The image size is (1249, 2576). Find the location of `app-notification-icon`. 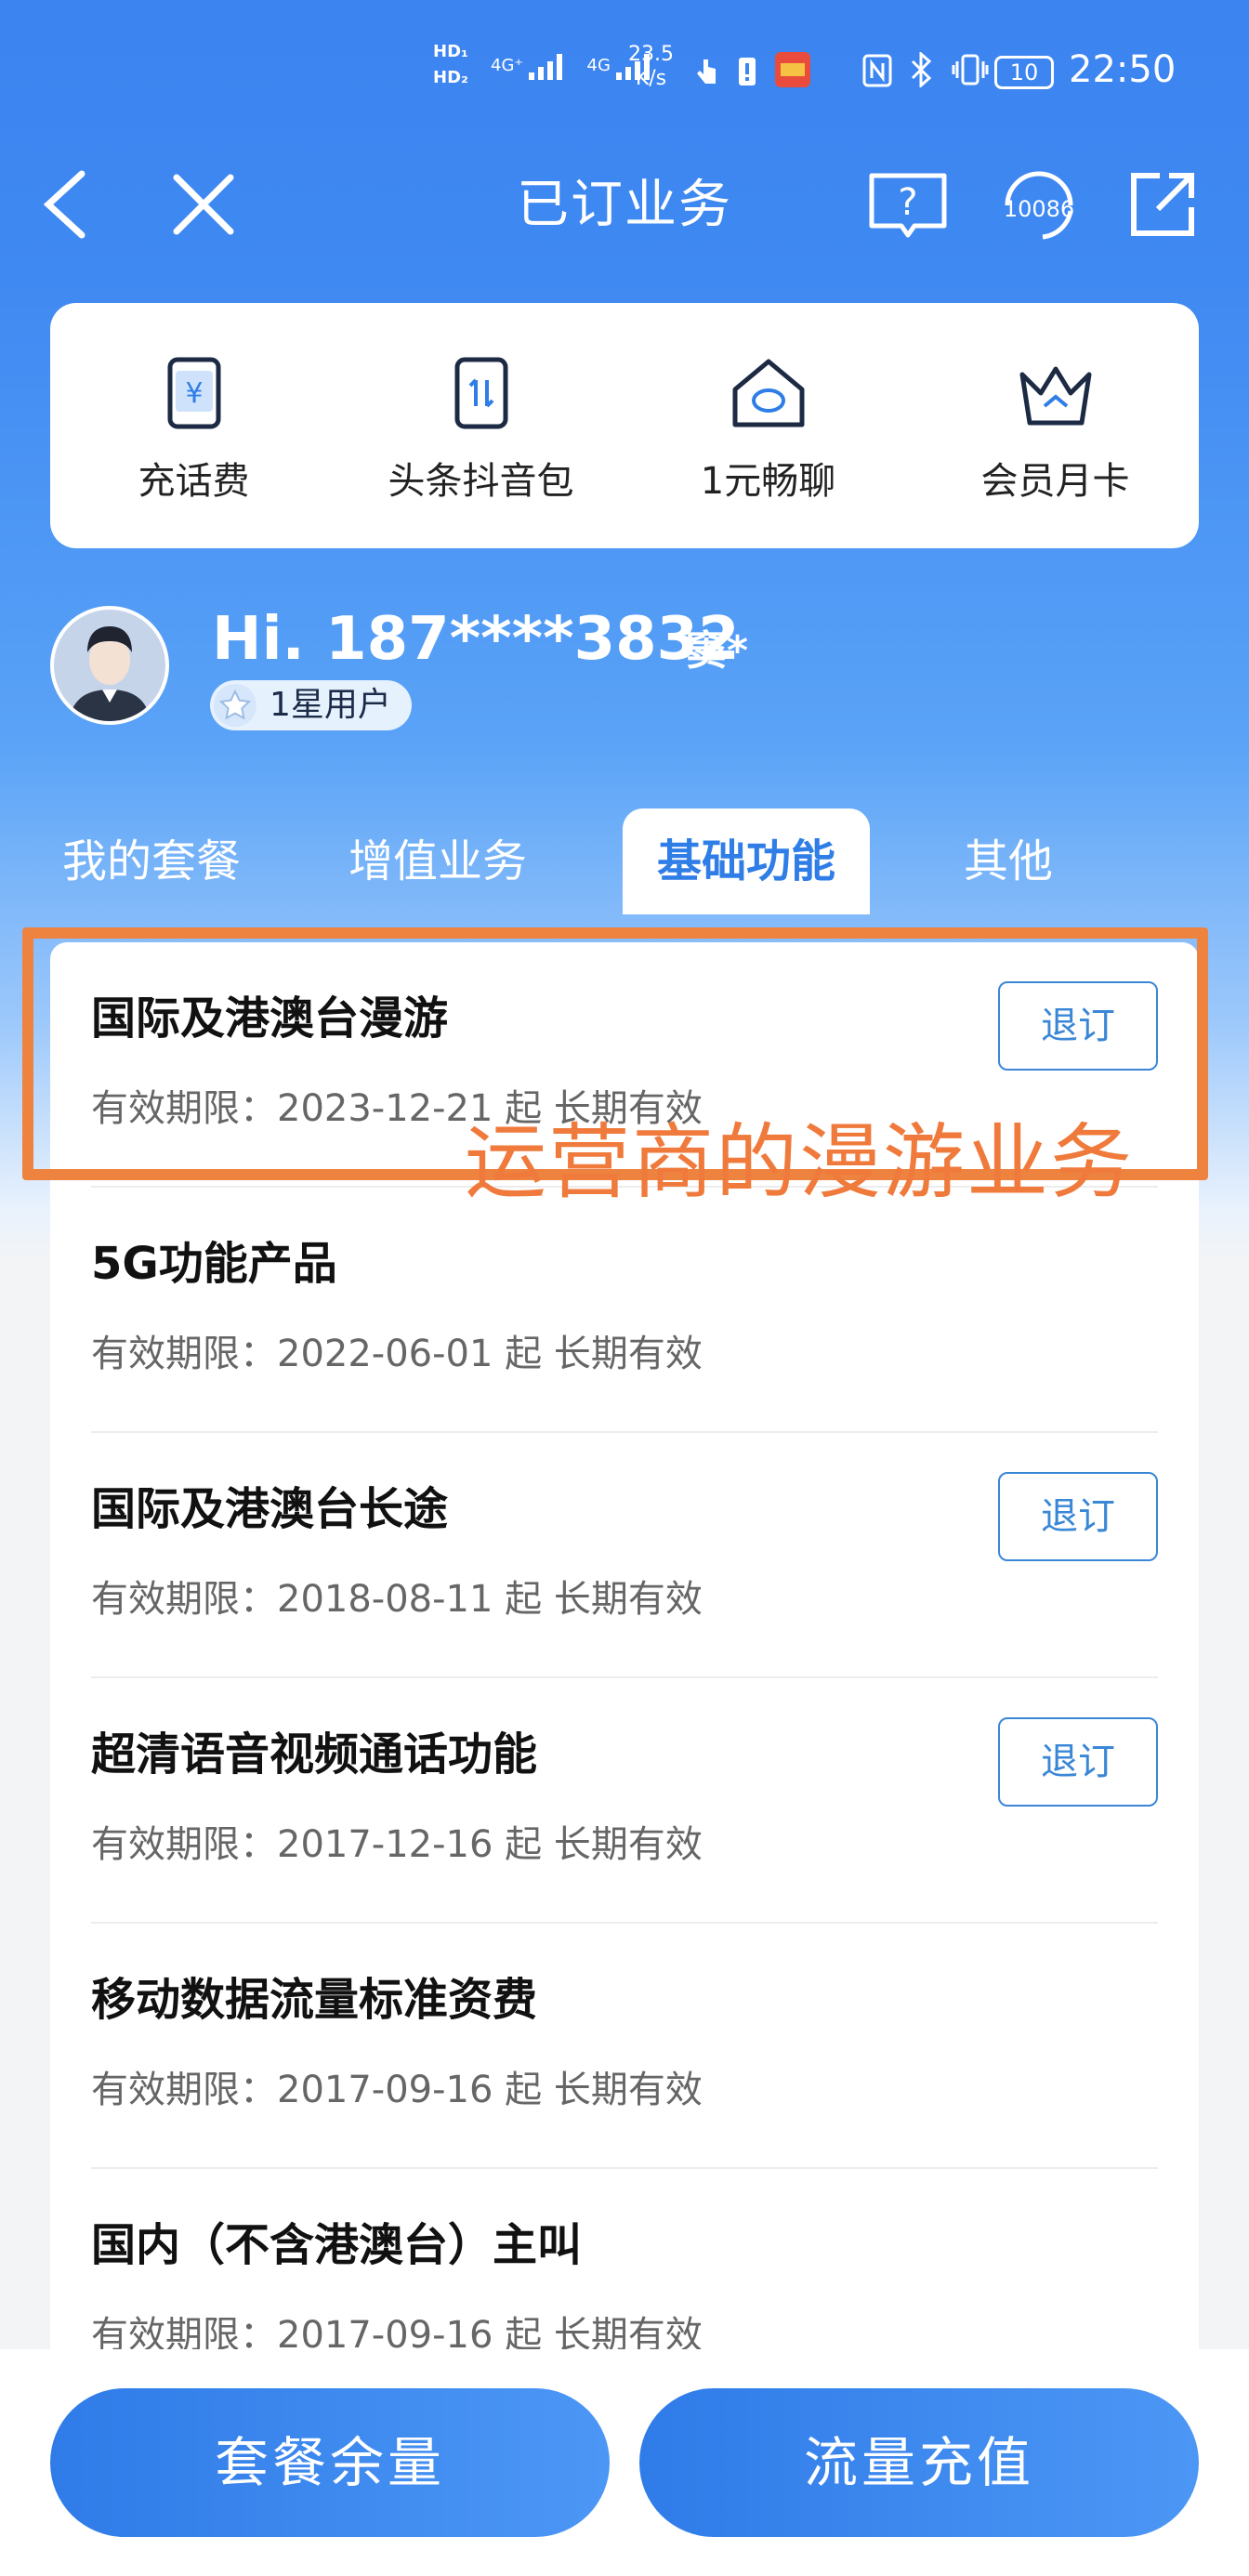

app-notification-icon is located at coordinates (792, 69).